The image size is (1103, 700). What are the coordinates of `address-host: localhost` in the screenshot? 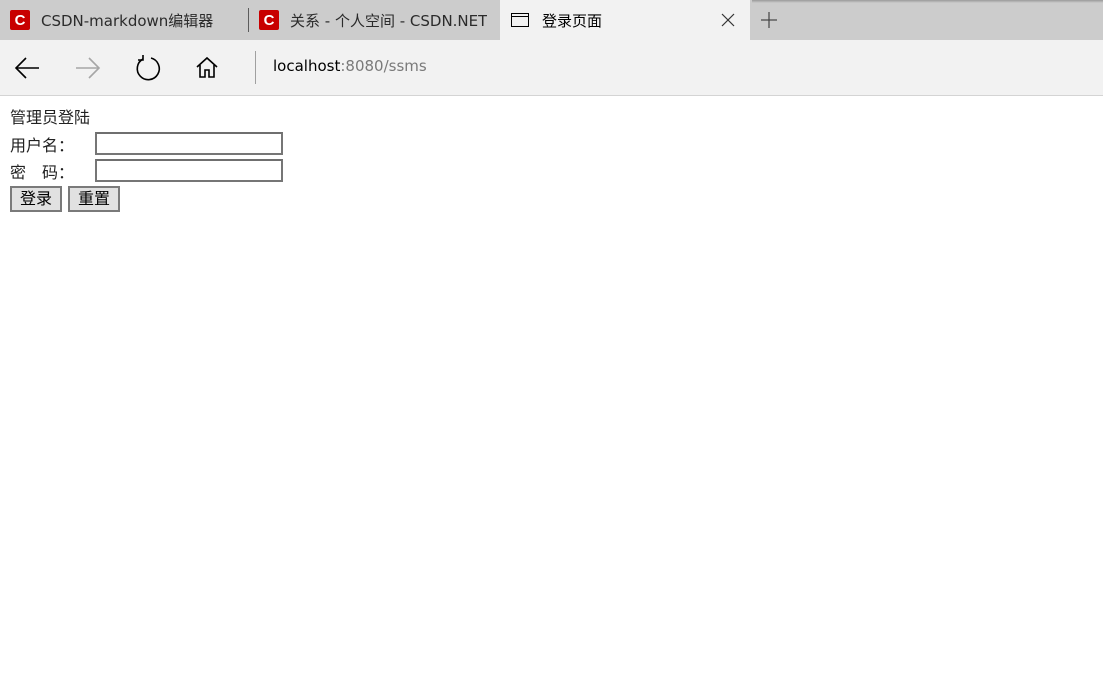 It's located at (307, 66).